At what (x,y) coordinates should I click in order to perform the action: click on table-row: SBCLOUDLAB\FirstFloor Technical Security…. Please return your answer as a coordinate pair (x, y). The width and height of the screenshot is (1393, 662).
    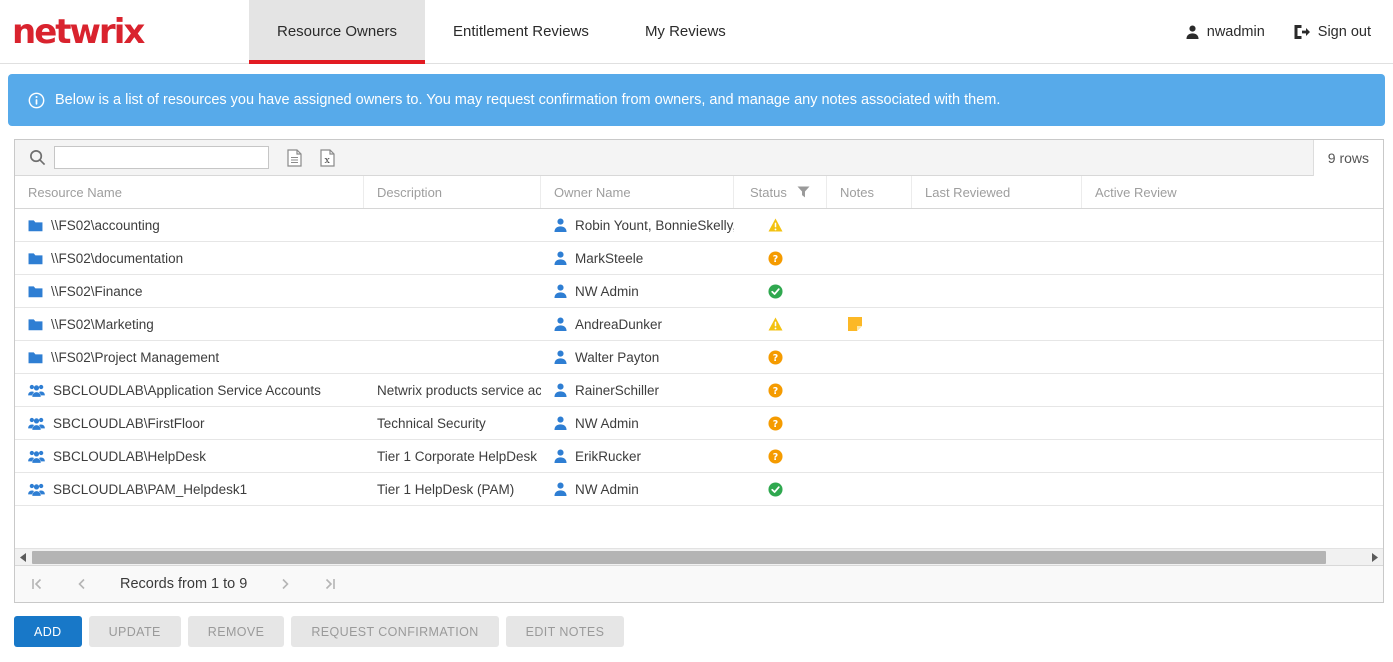
    Looking at the image, I should click on (699, 423).